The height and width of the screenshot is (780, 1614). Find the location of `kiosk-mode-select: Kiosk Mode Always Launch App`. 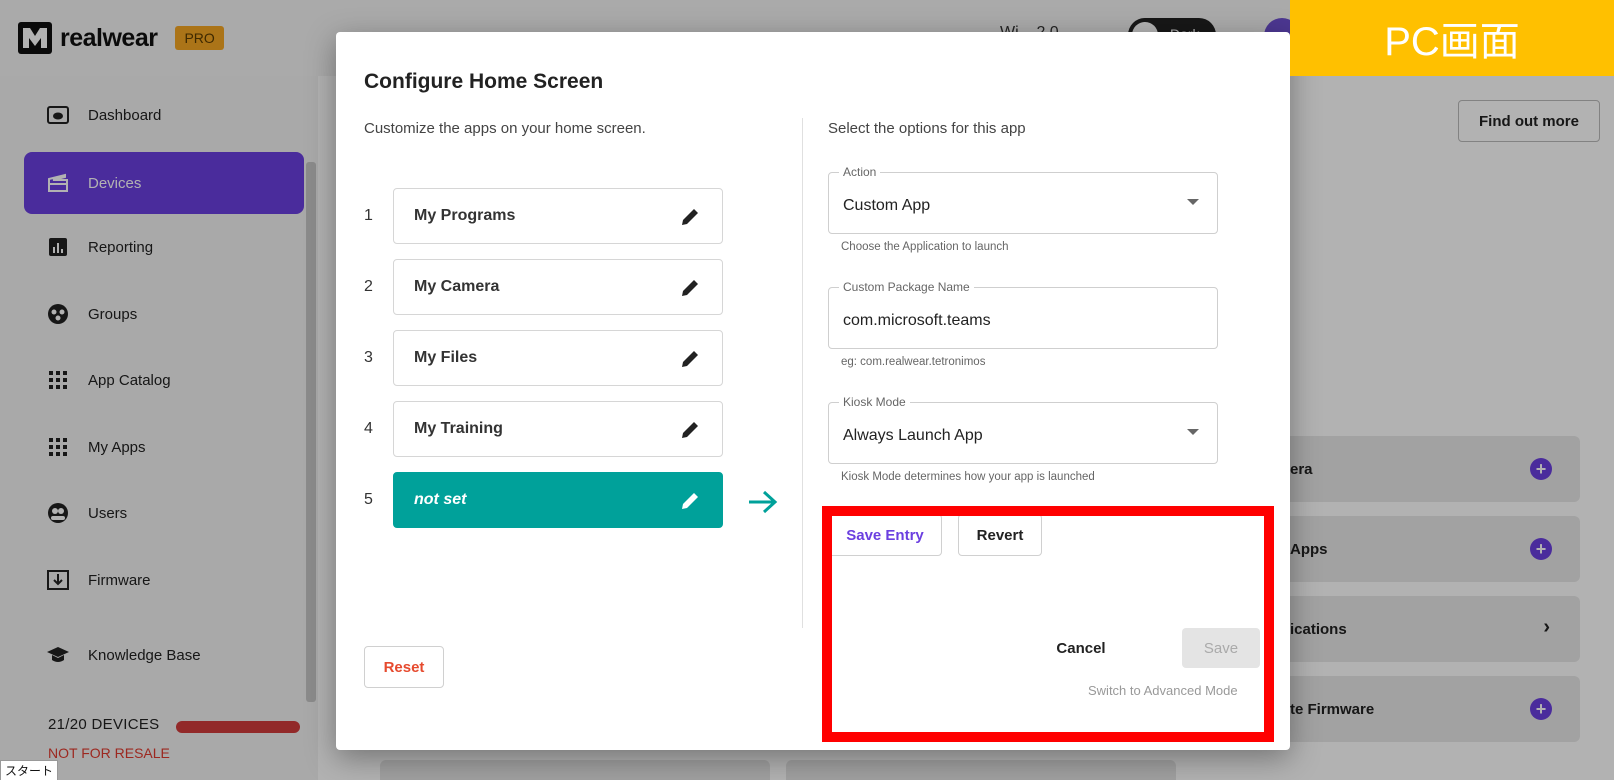

kiosk-mode-select: Kiosk Mode Always Launch App is located at coordinates (1023, 429).